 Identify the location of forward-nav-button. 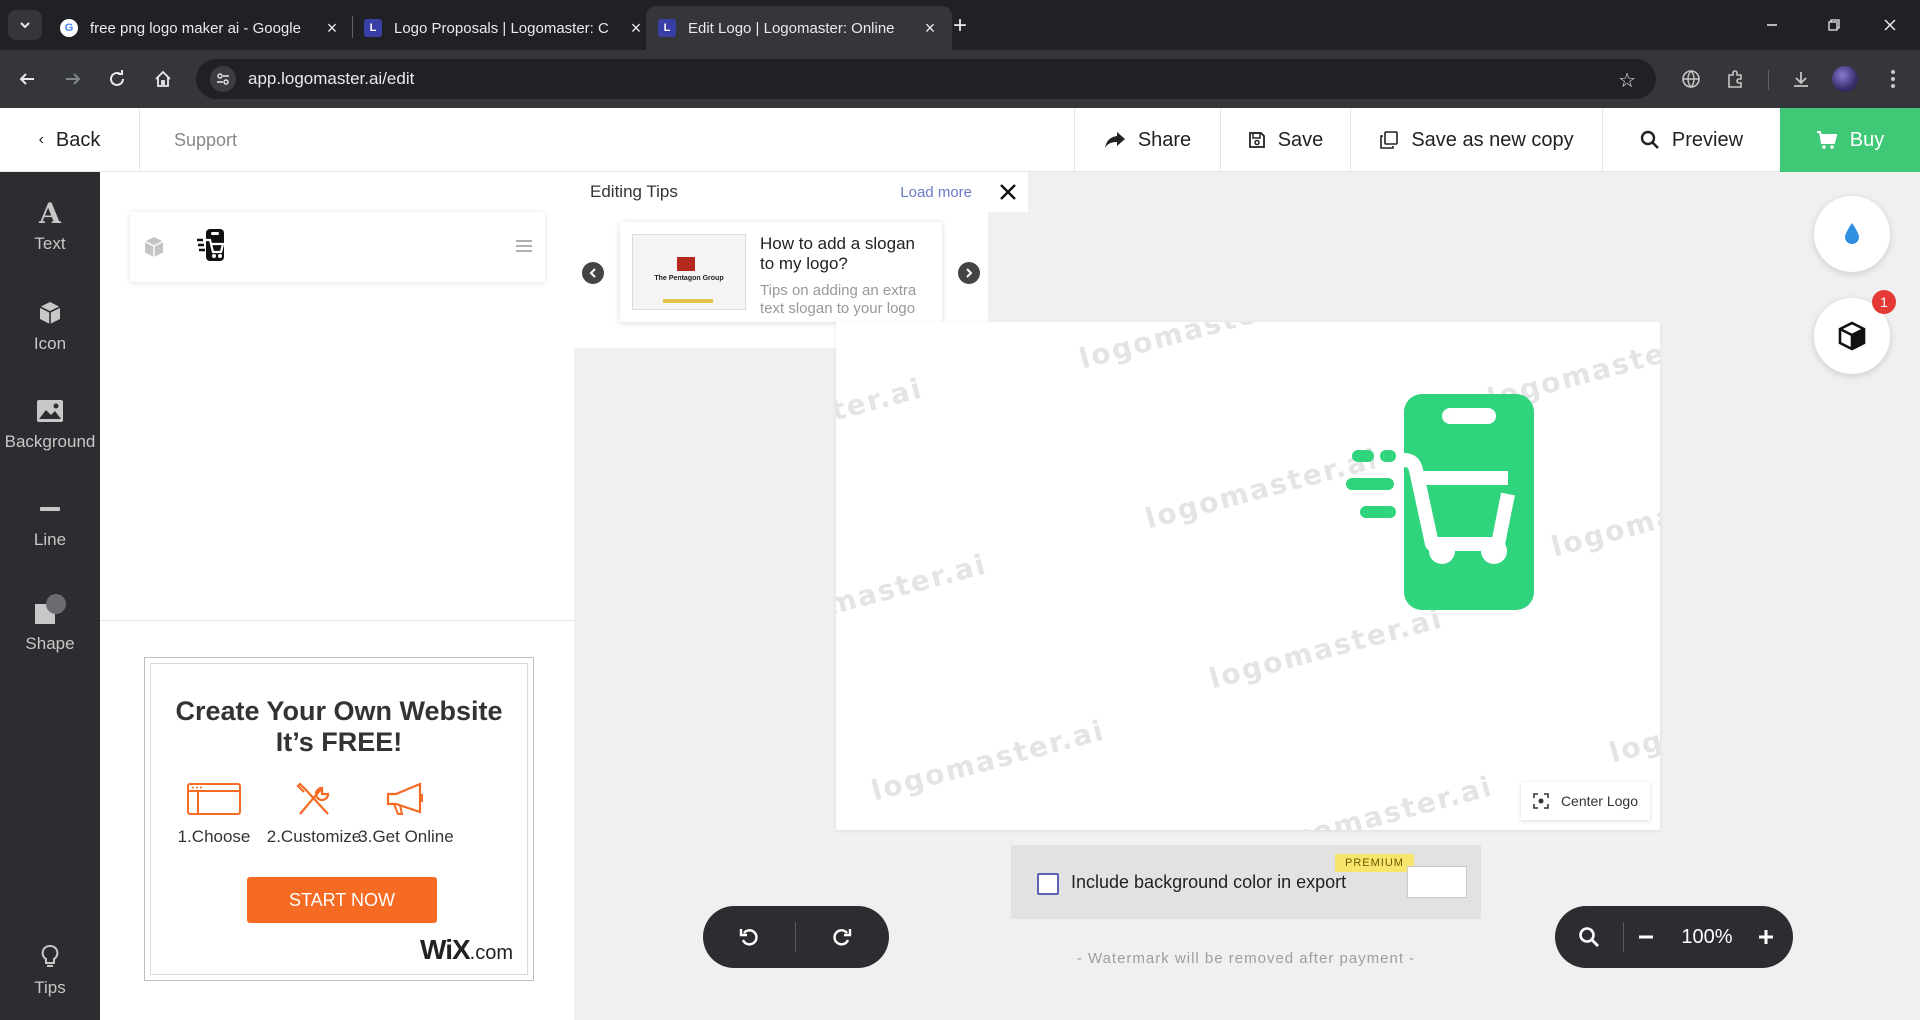
(73, 79).